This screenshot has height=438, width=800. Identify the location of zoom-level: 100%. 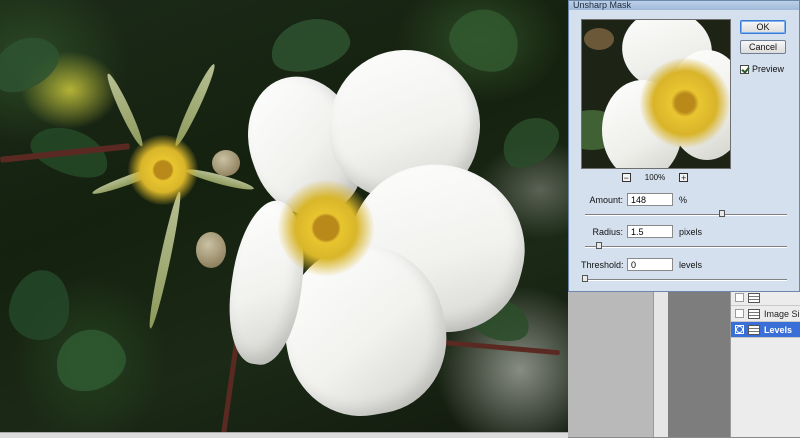
(655, 177).